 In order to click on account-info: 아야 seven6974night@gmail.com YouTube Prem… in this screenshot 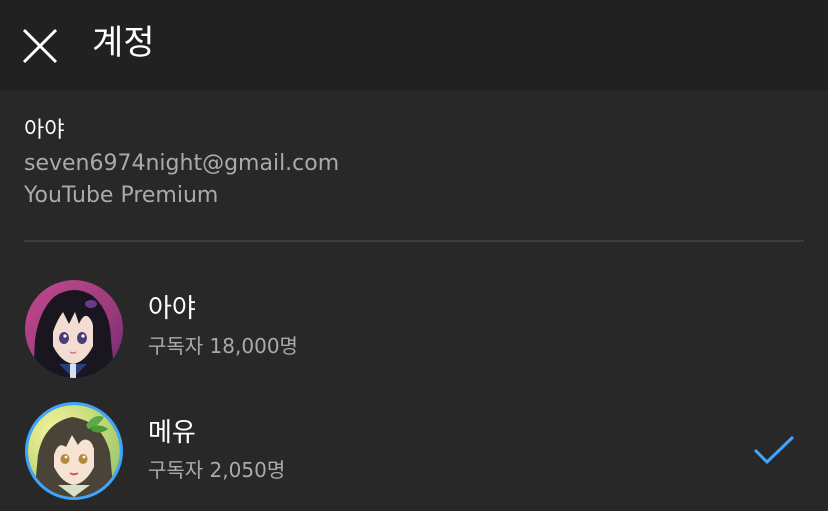, I will do `click(181, 163)`.